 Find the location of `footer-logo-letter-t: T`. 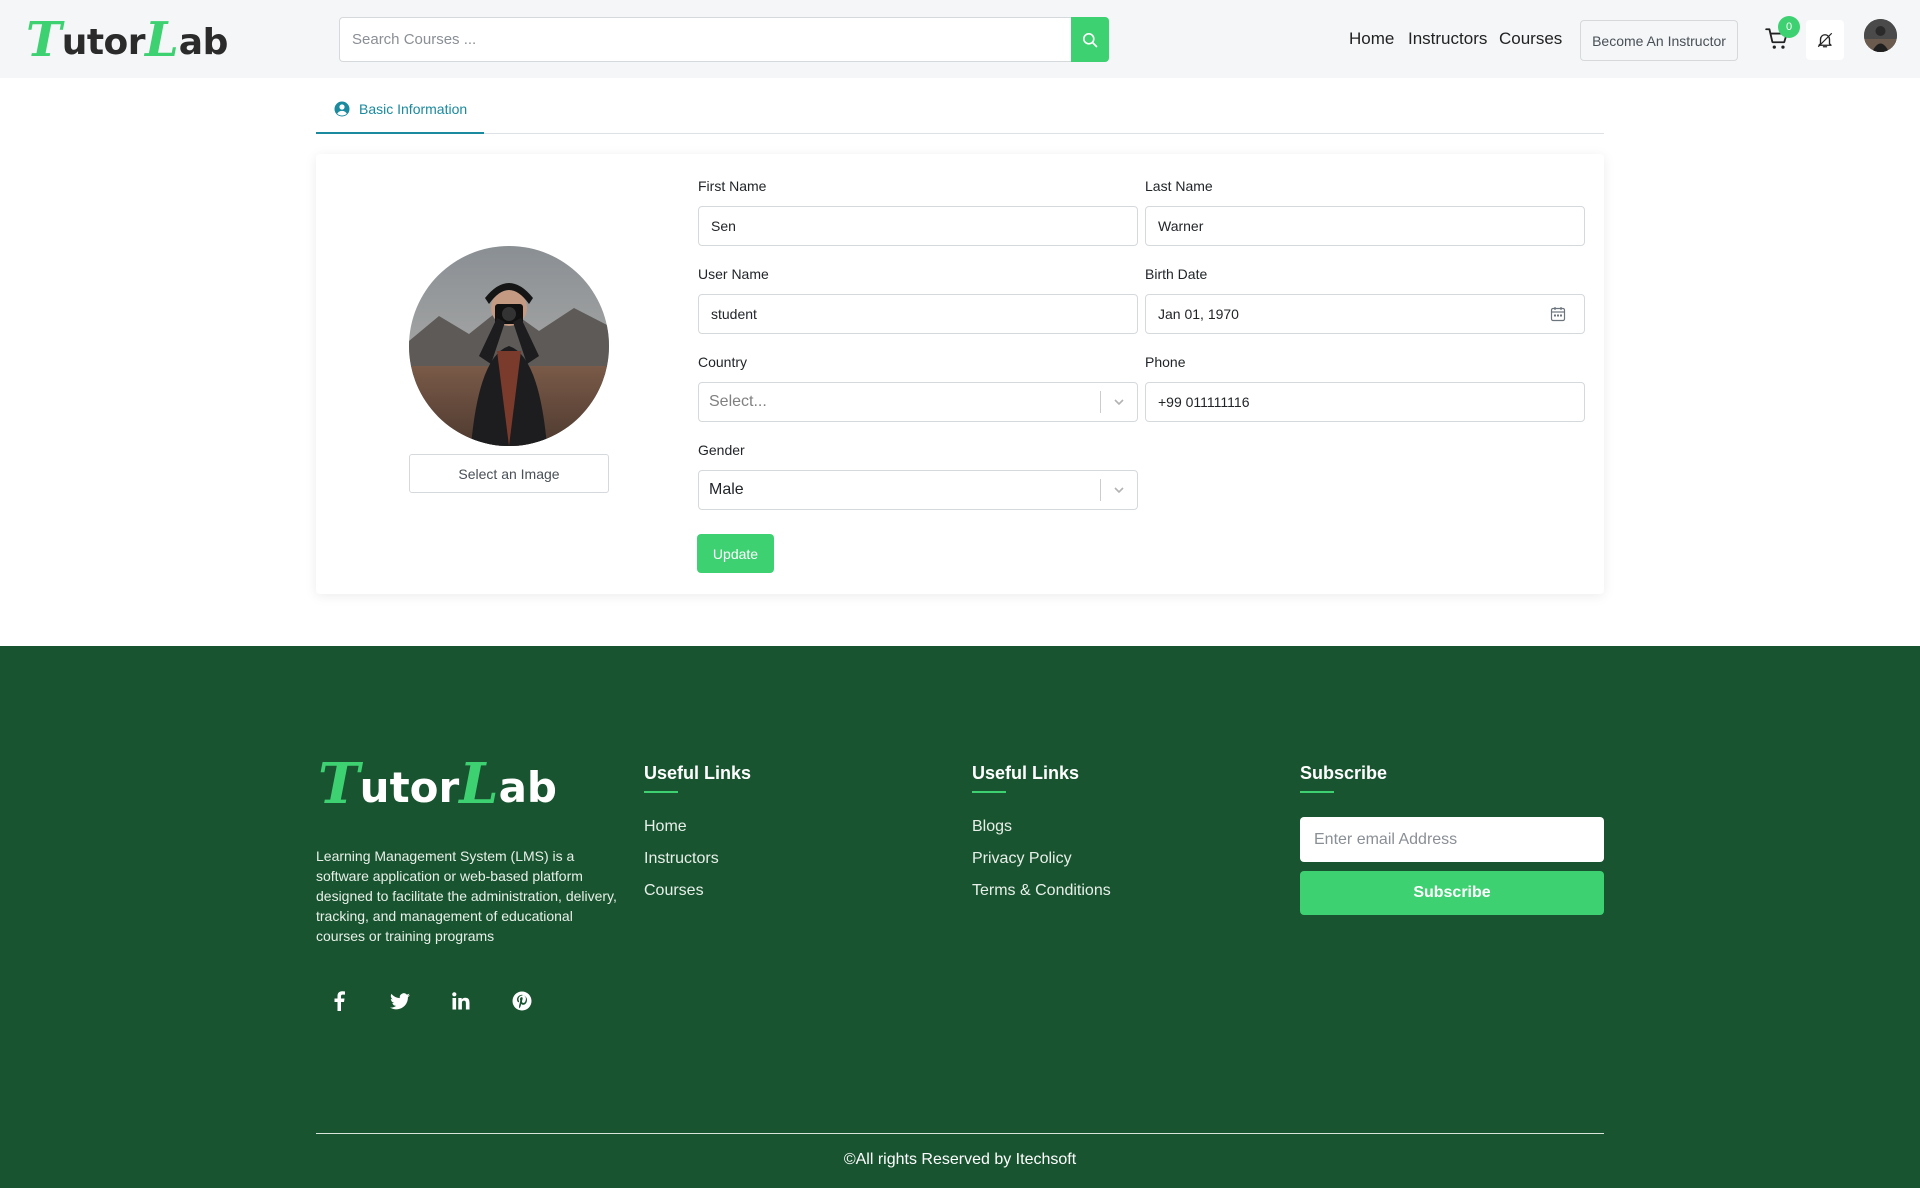

footer-logo-letter-t: T is located at coordinates (339, 784).